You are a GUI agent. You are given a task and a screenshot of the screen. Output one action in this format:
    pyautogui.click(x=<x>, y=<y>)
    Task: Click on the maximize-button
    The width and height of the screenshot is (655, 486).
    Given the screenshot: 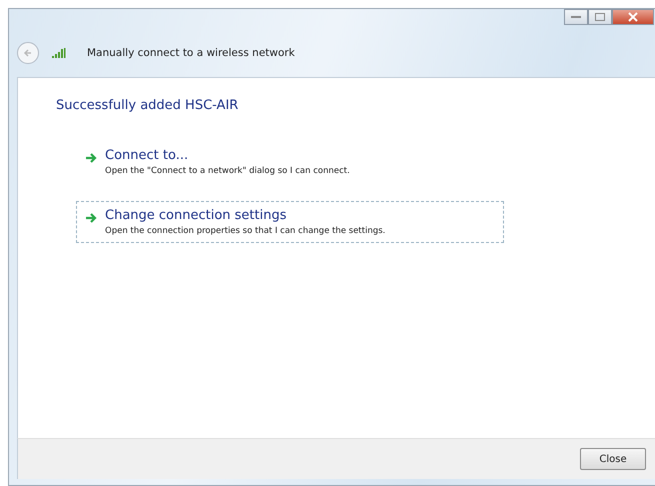 What is the action you would take?
    pyautogui.click(x=600, y=17)
    